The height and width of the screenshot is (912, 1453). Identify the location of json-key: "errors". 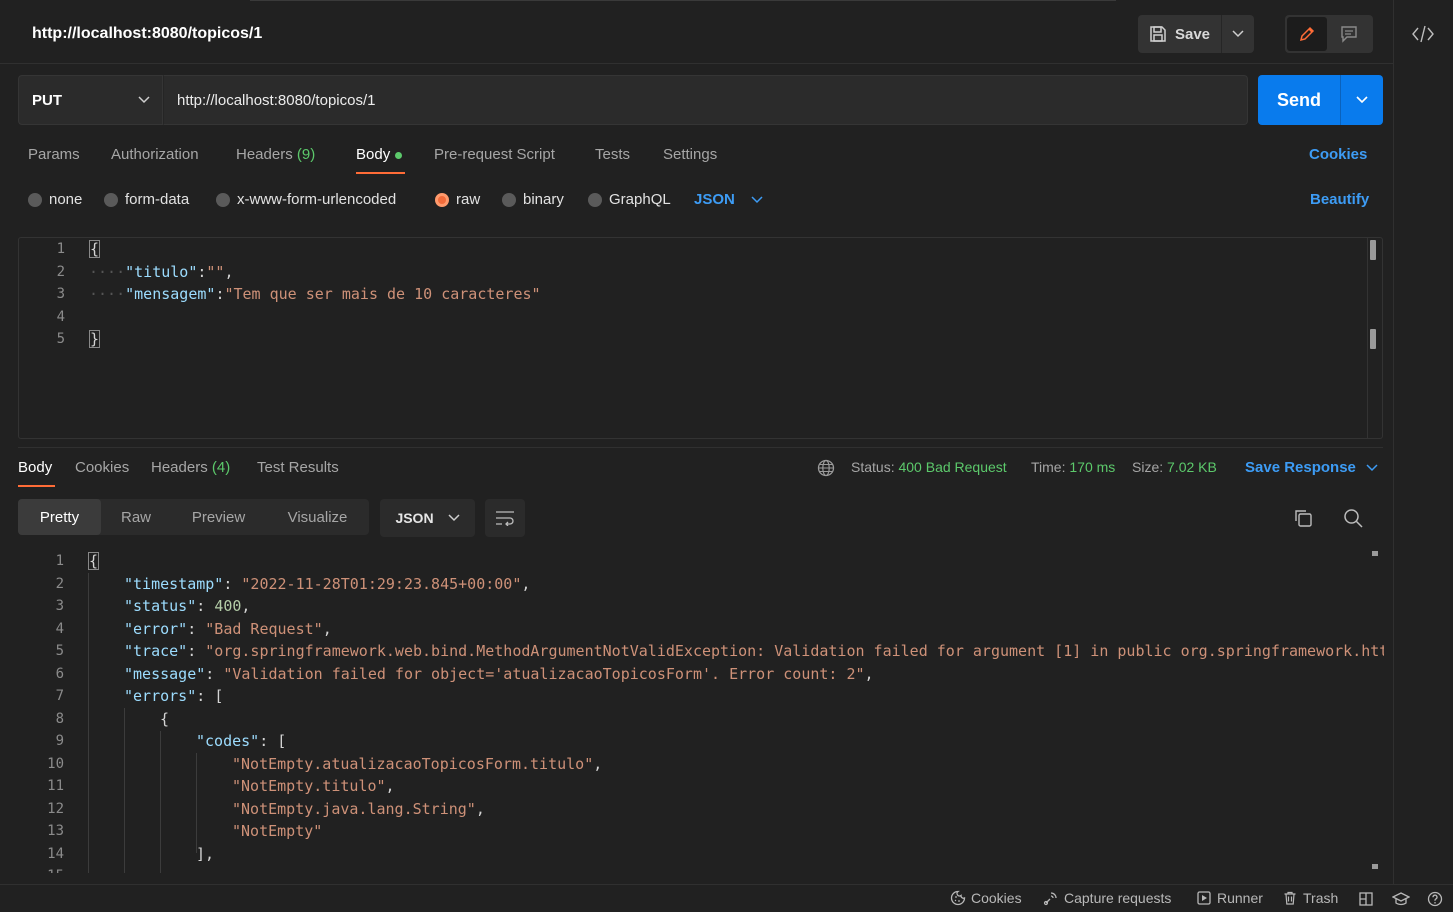
(160, 696).